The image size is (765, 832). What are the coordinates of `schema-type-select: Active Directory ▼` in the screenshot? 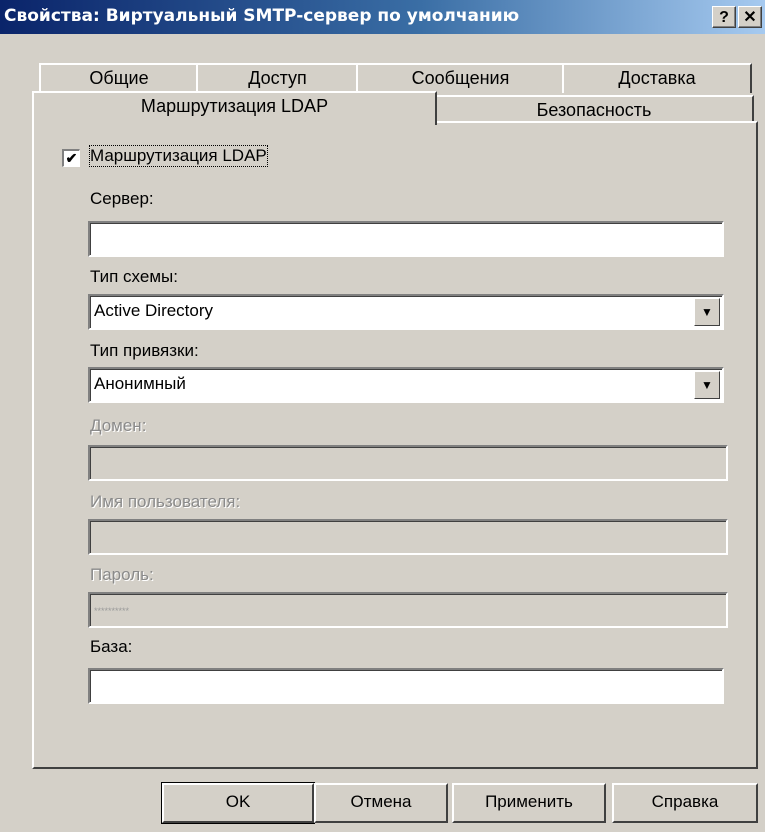 It's located at (406, 312).